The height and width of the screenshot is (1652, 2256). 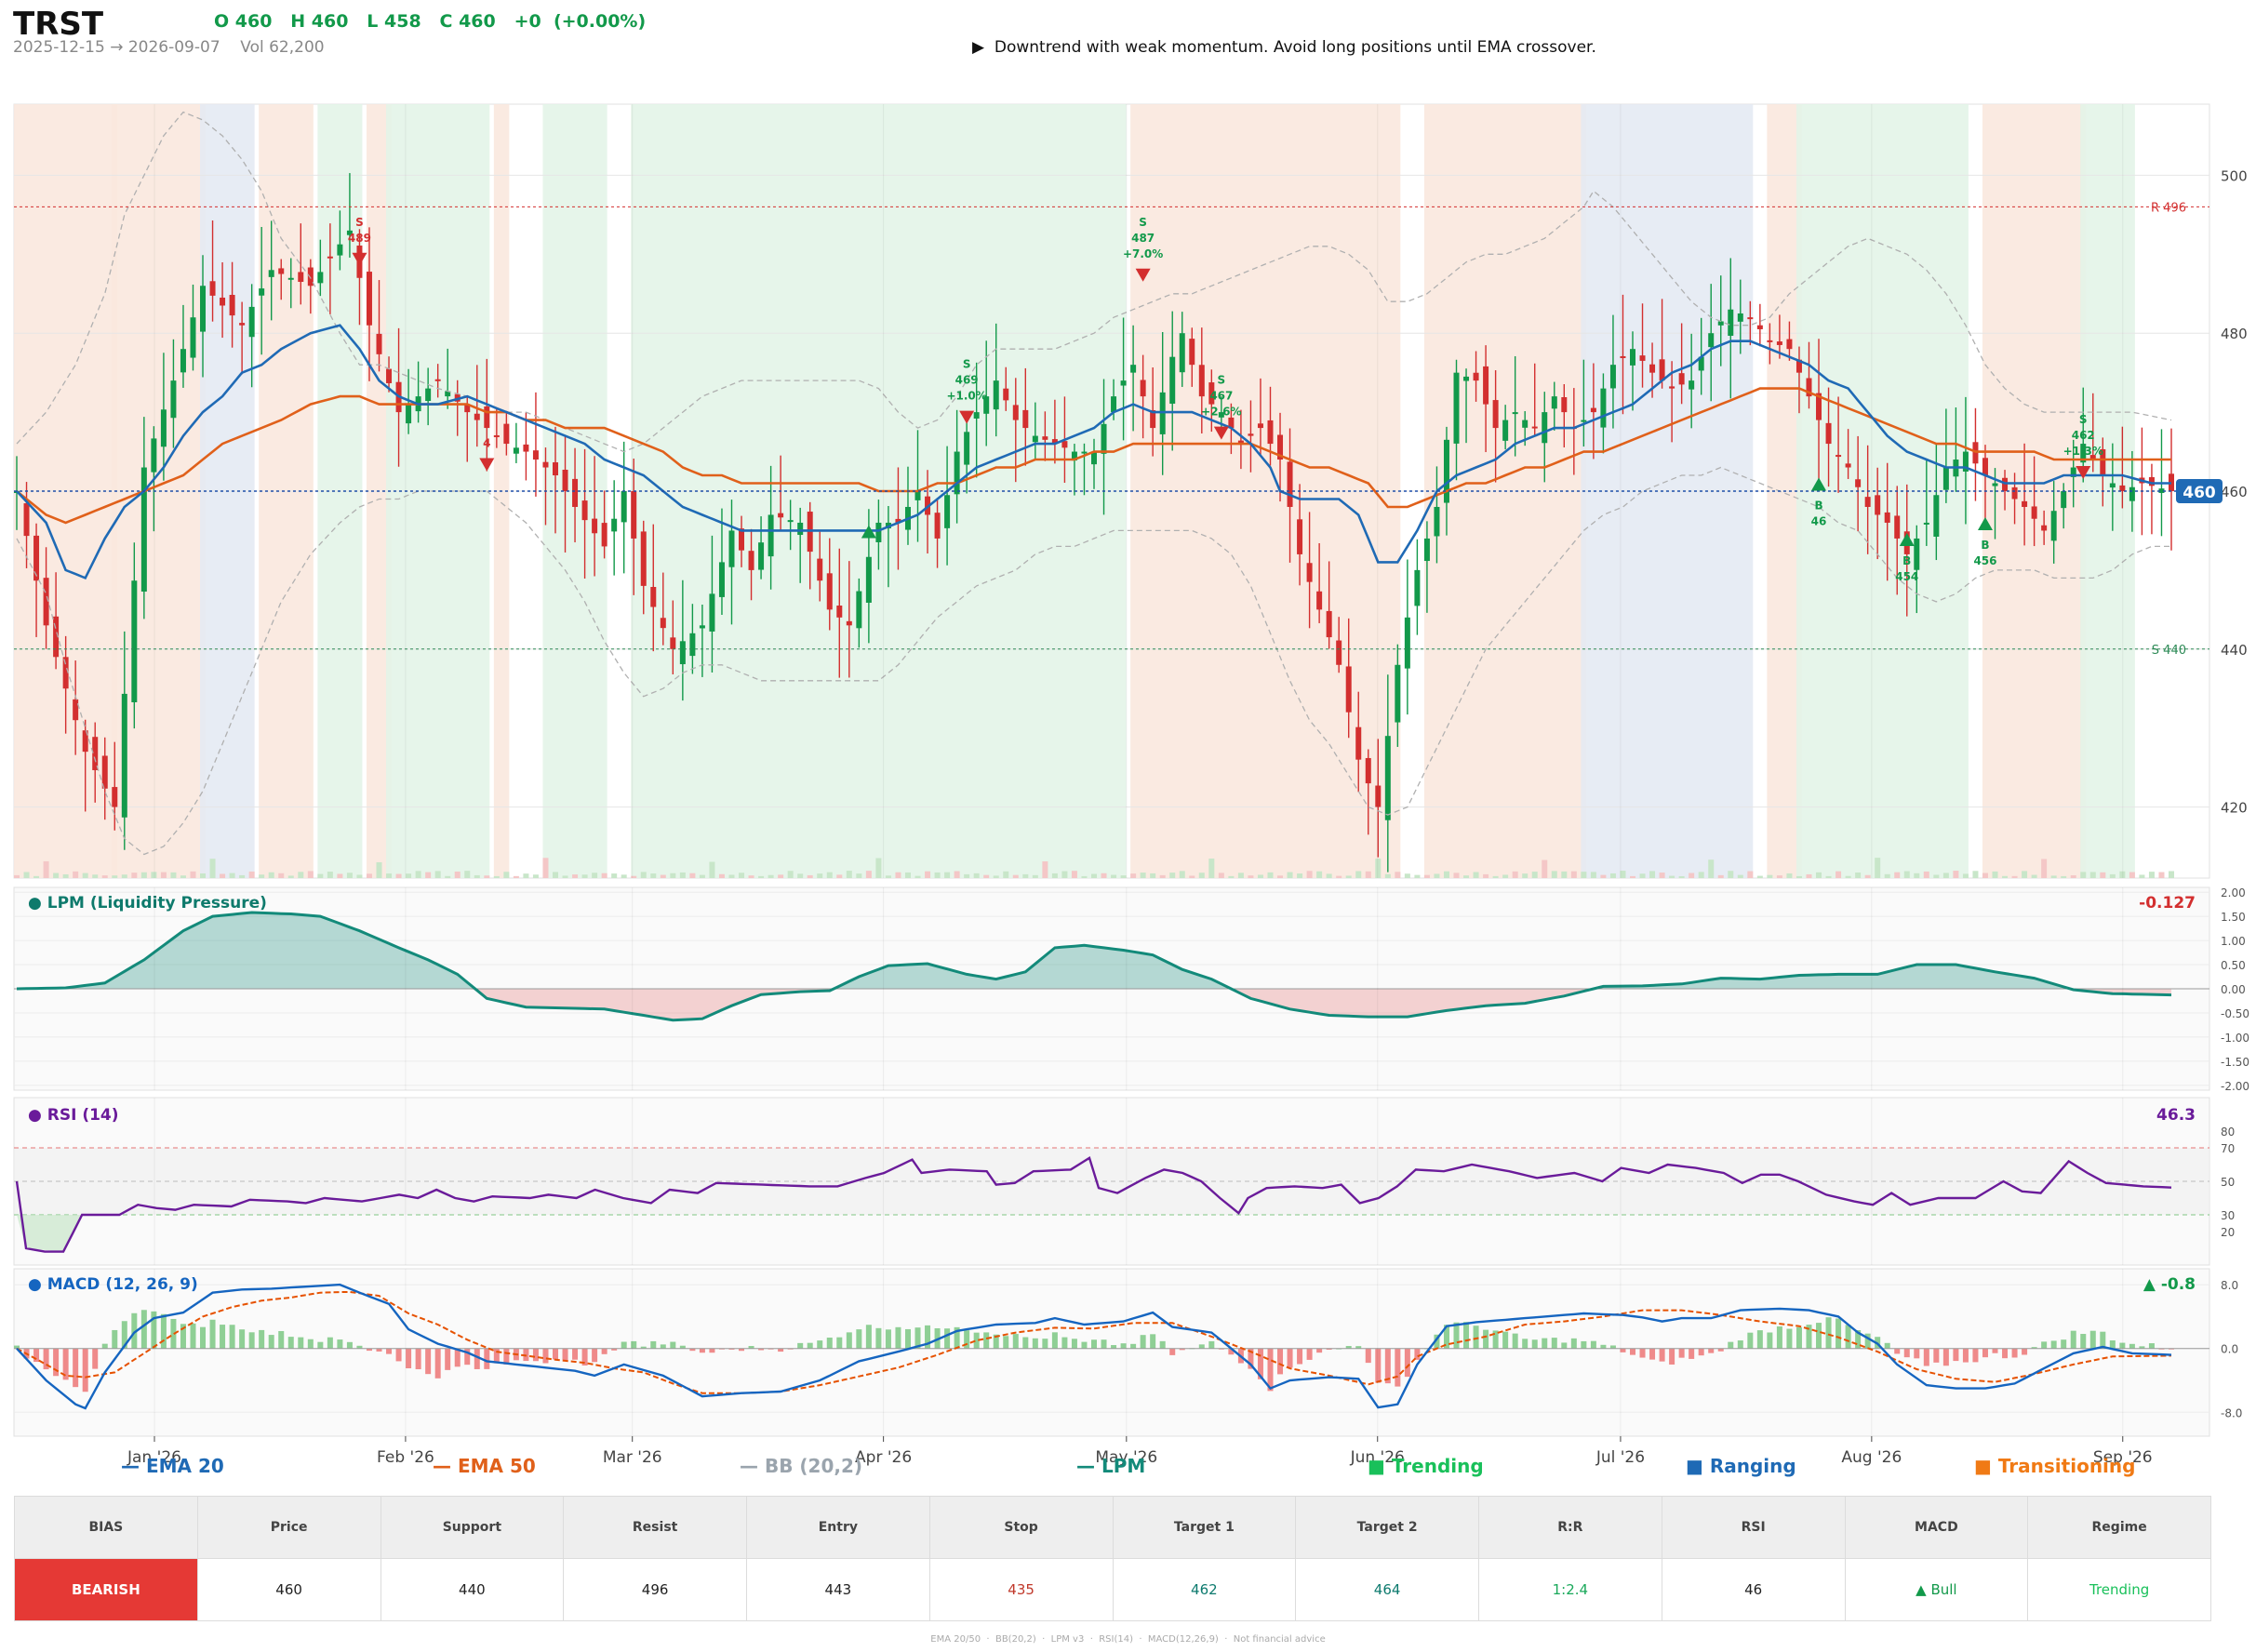 I want to click on value-entry: 443, so click(x=838, y=1589).